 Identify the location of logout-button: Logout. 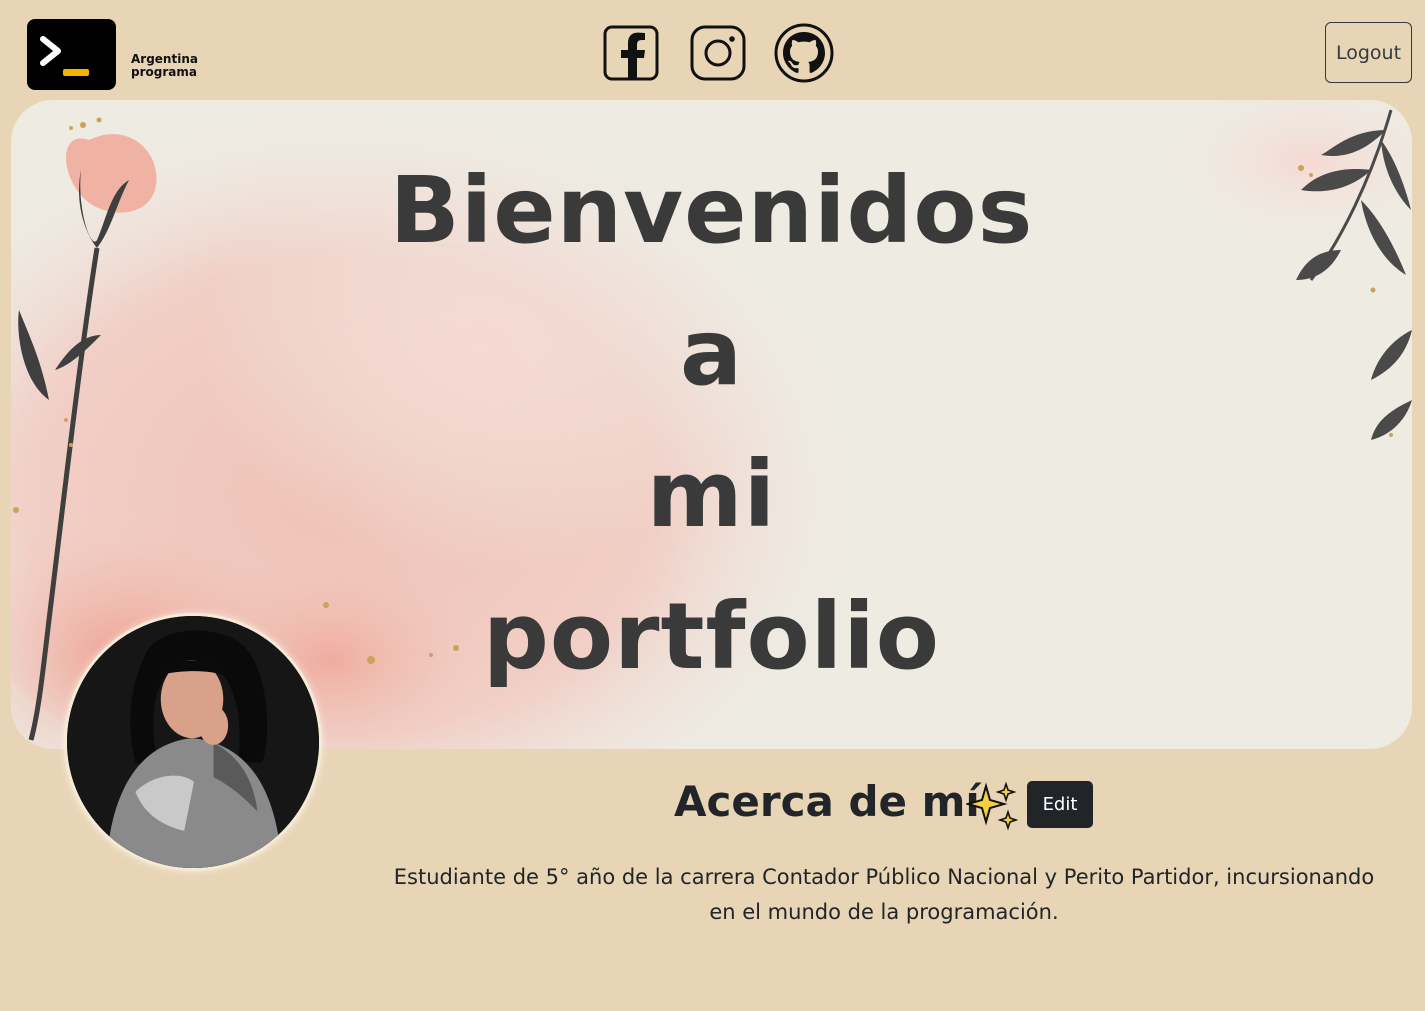
(1368, 52).